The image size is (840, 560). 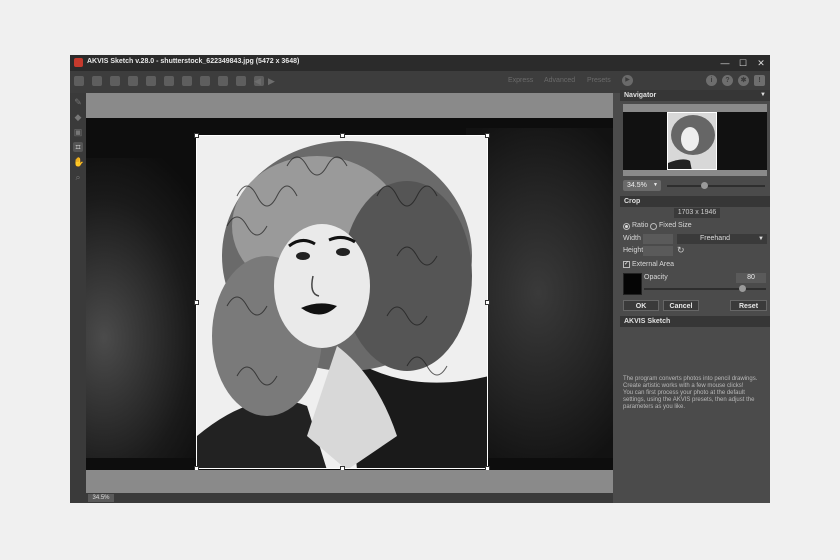 What do you see at coordinates (697, 213) in the screenshot?
I see `crop-size-display: 1703 x 1946` at bounding box center [697, 213].